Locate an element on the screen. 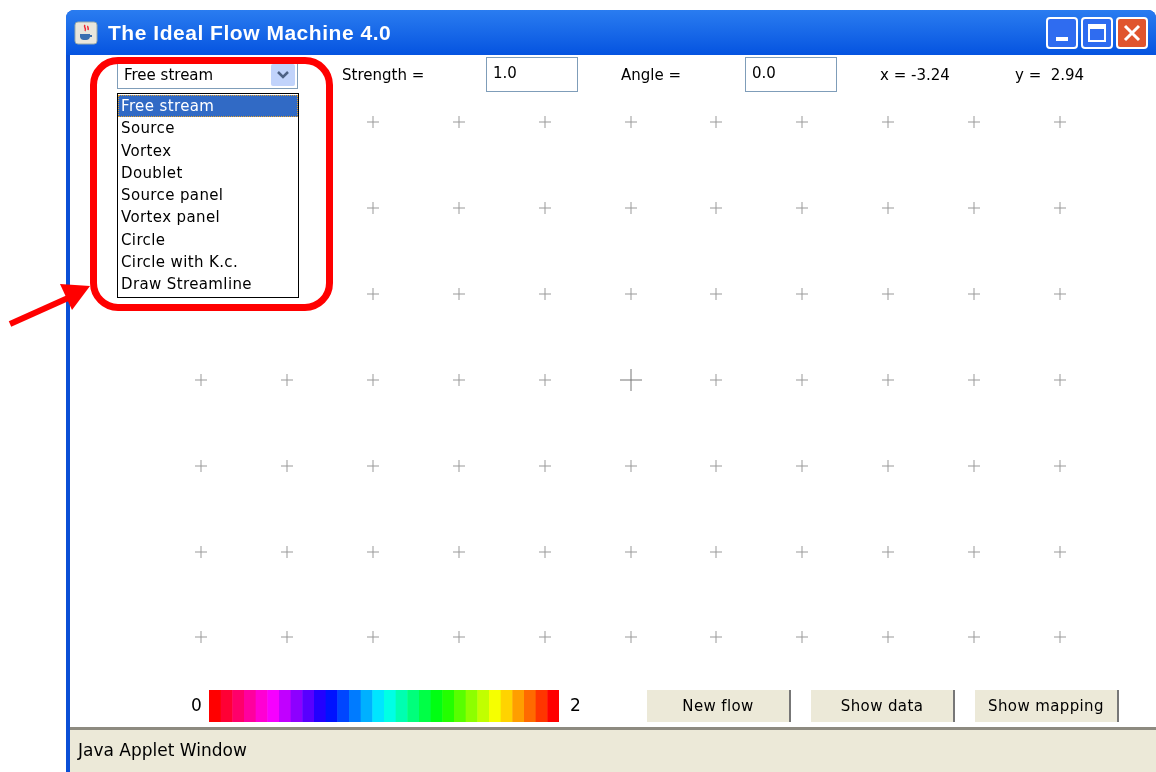  y-coordinate: y = 2.94 is located at coordinates (1050, 75).